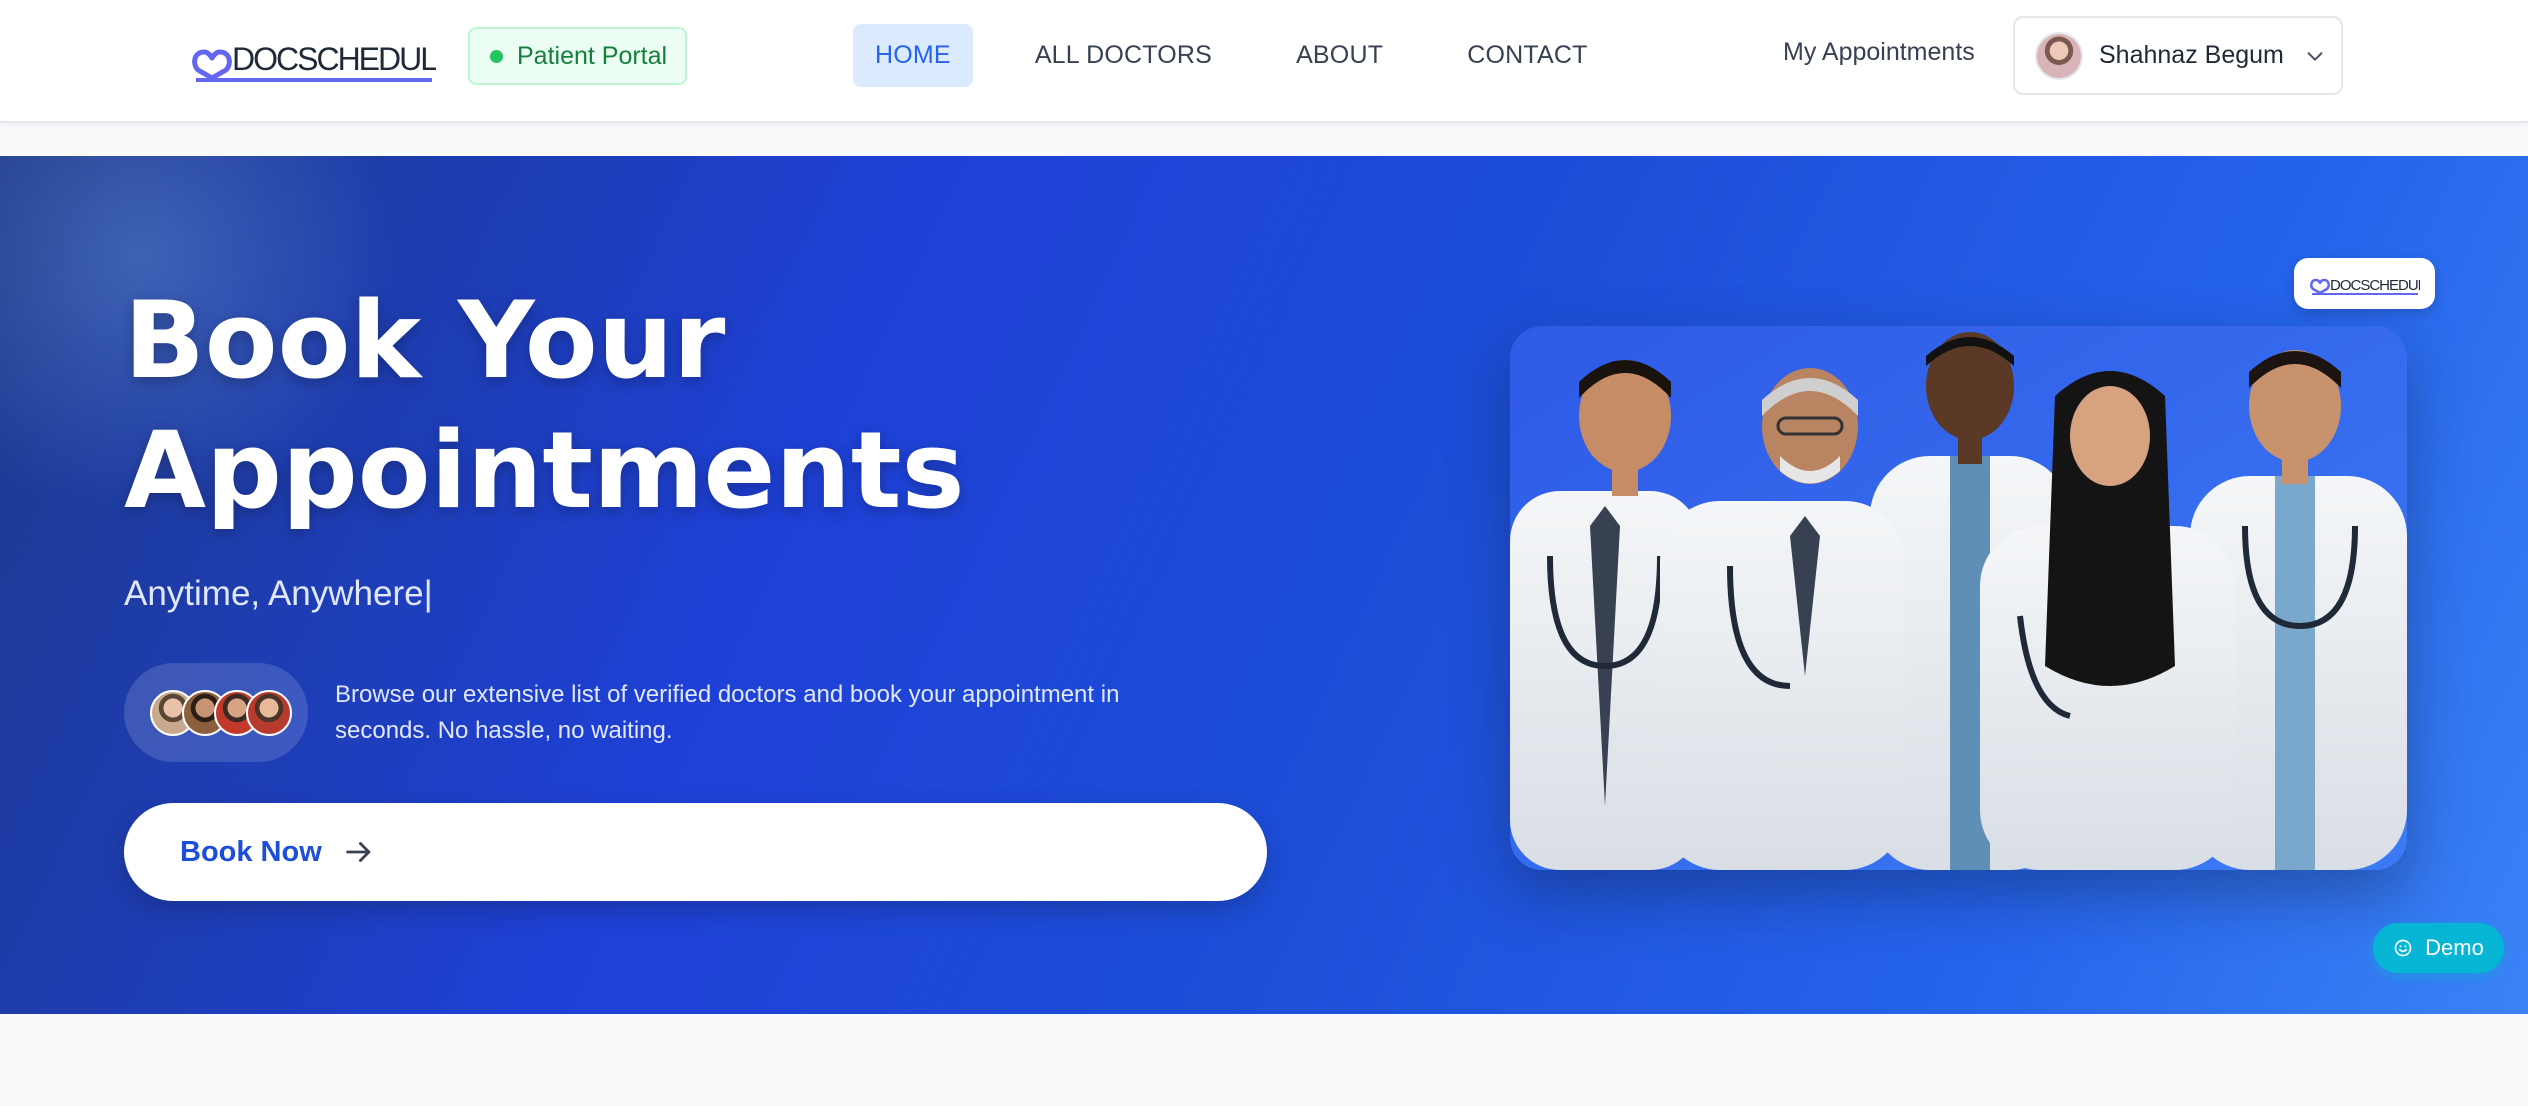  Describe the element at coordinates (1251, 55) in the screenshot. I see `main-nav: HOME ALL DOCTORS ABOUT CONTACT` at that location.